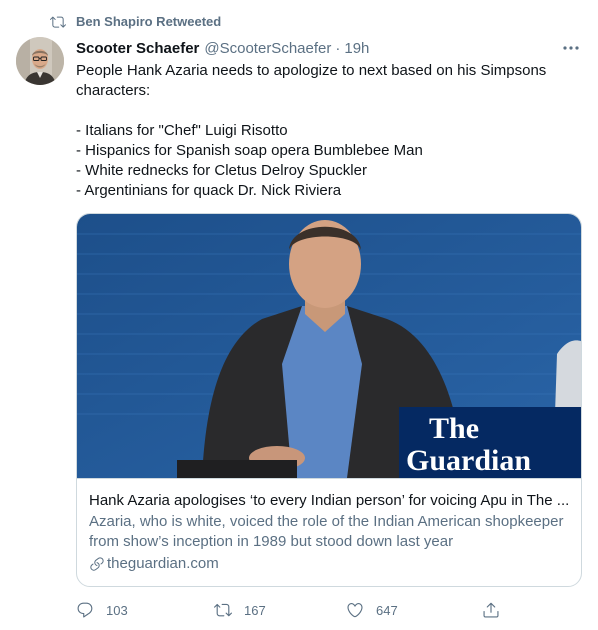  What do you see at coordinates (113, 90) in the screenshot?
I see `tweet-text-line: characters:` at bounding box center [113, 90].